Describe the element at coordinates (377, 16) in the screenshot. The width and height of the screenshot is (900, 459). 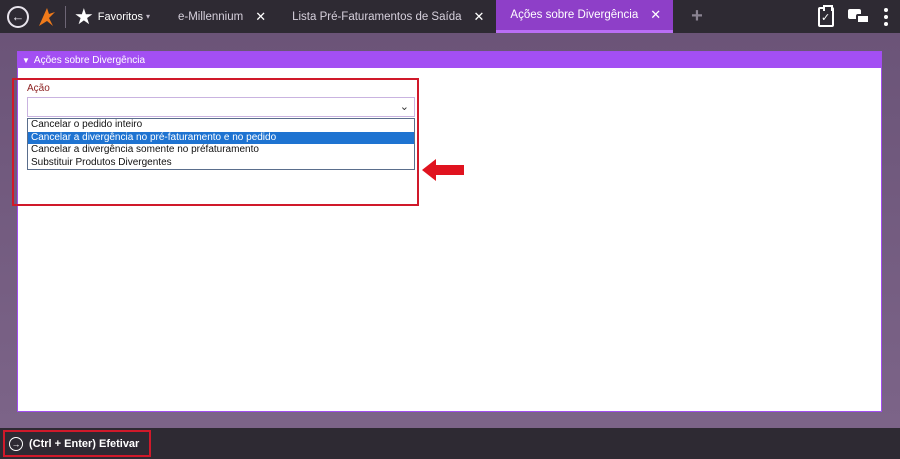
I see `tab-label: Lista Pré-Faturamentos de Saída` at that location.